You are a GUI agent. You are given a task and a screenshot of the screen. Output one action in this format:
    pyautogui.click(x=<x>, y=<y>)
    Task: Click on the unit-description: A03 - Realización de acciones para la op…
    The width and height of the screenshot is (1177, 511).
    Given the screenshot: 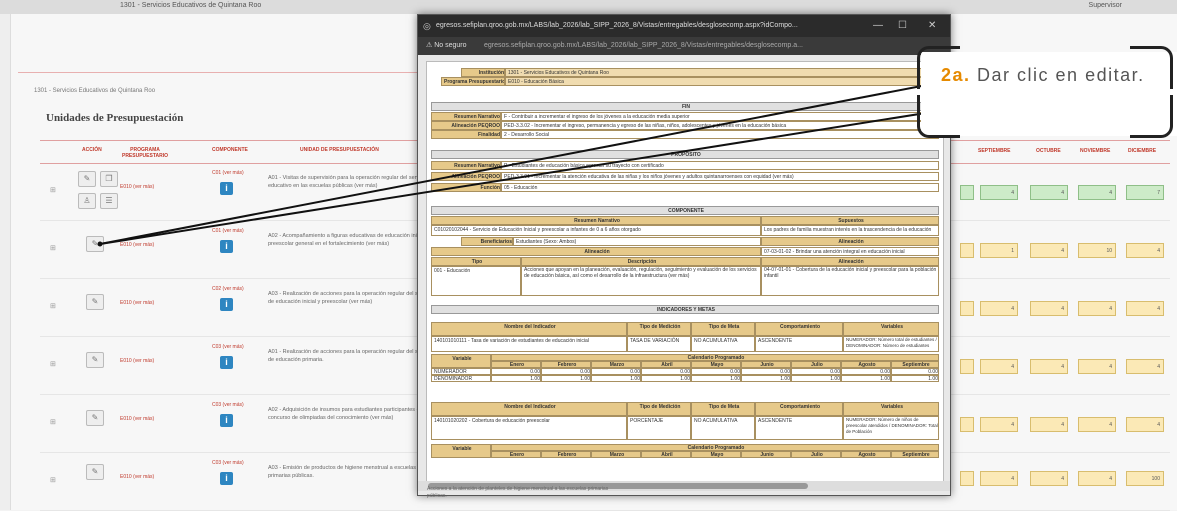 What is the action you would take?
    pyautogui.click(x=351, y=298)
    